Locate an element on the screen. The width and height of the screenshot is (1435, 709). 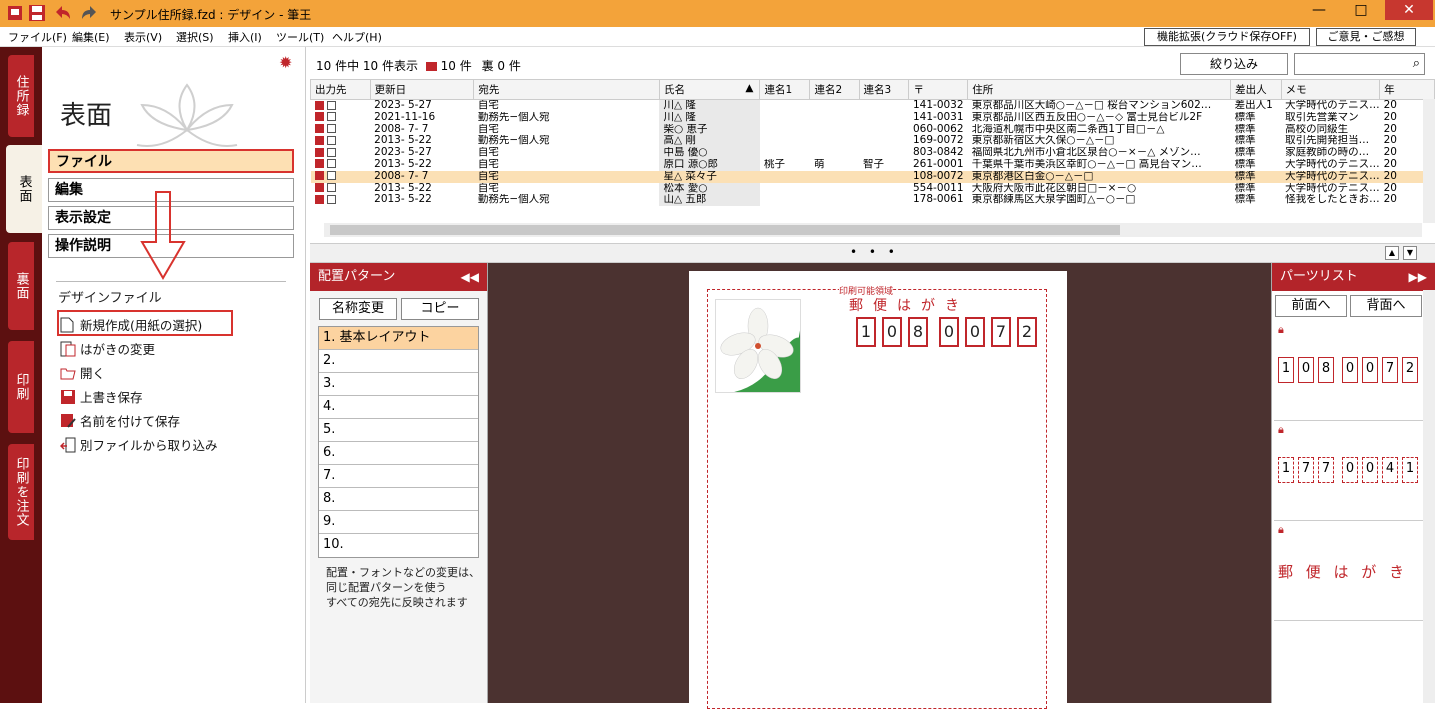
list-horizontal-scrollbar is located at coordinates (873, 230).